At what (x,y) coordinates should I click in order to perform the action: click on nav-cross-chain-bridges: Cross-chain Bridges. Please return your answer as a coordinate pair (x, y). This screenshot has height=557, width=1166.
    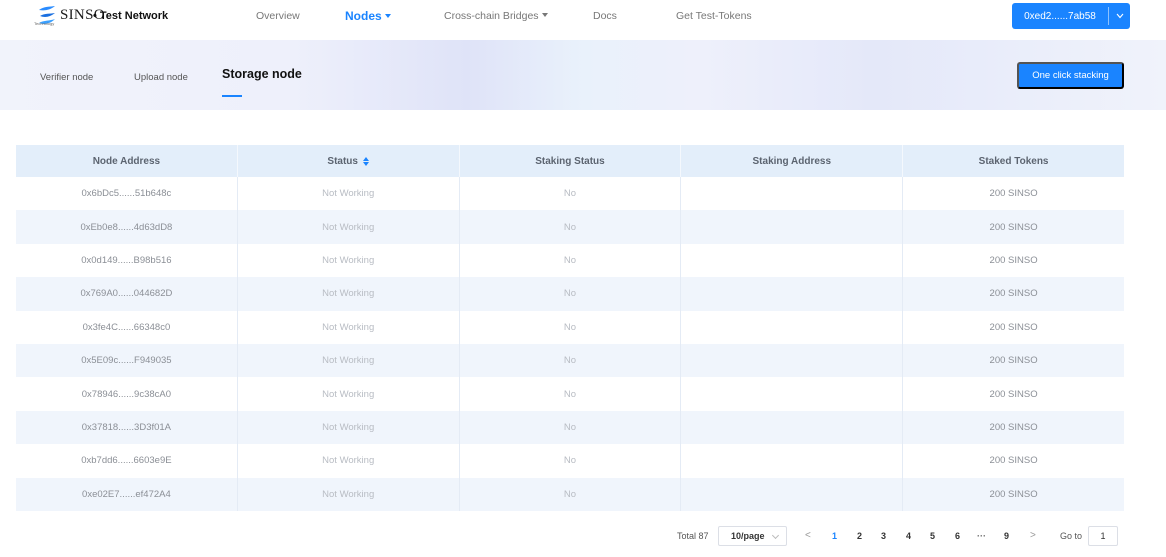
    Looking at the image, I should click on (496, 16).